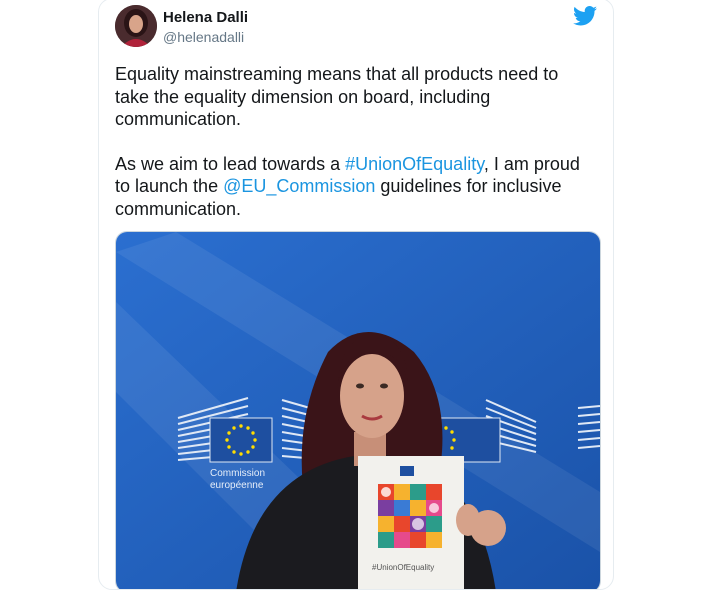  I want to click on mention-link: @EU_Commission, so click(299, 186).